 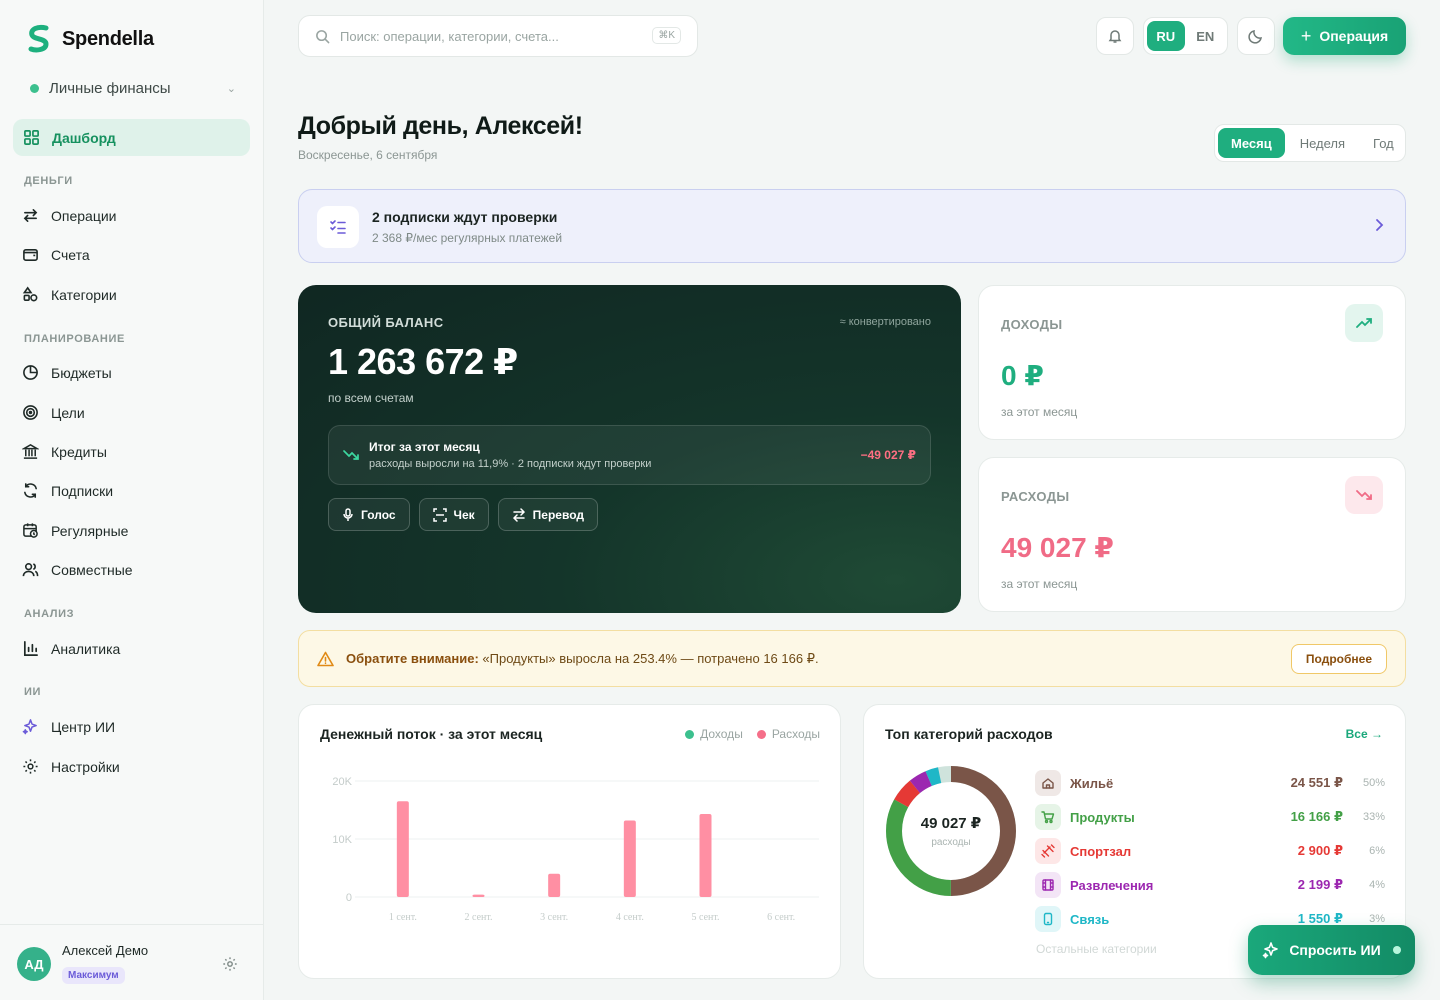 What do you see at coordinates (1306, 35) in the screenshot?
I see `plus-icon: +` at bounding box center [1306, 35].